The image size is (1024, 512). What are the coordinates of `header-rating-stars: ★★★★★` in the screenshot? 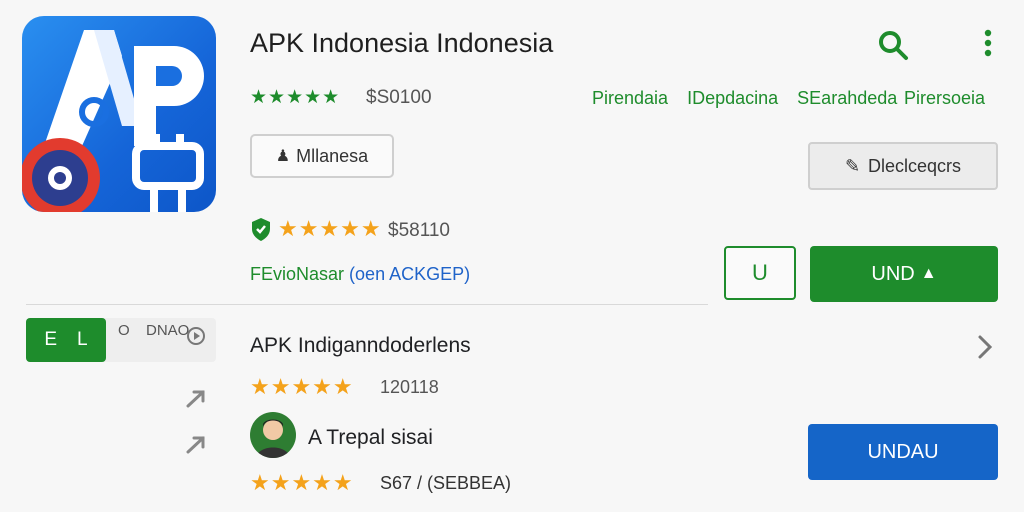 It's located at (295, 97).